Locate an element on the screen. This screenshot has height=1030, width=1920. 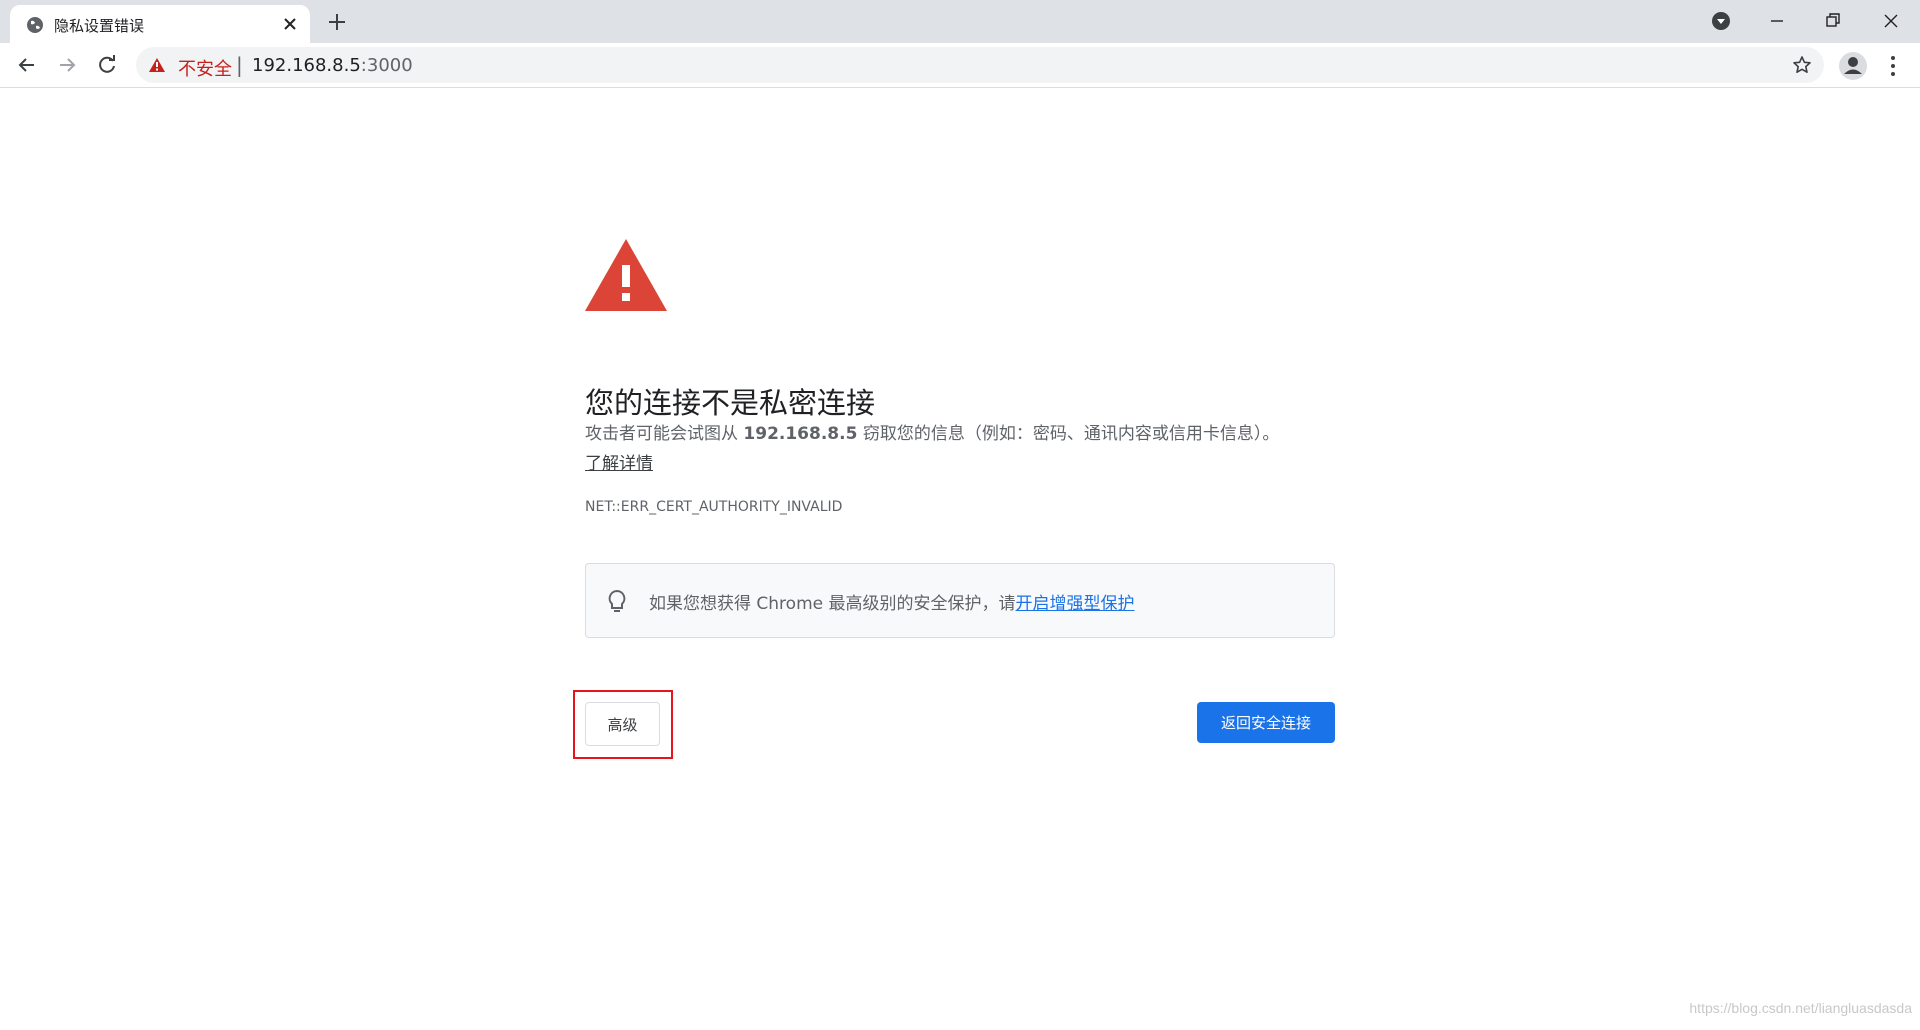
enhanced-protection-tip: 如果您想获得 Chrome 最高级别的安全保护，请开启增强型保护 is located at coordinates (960, 600).